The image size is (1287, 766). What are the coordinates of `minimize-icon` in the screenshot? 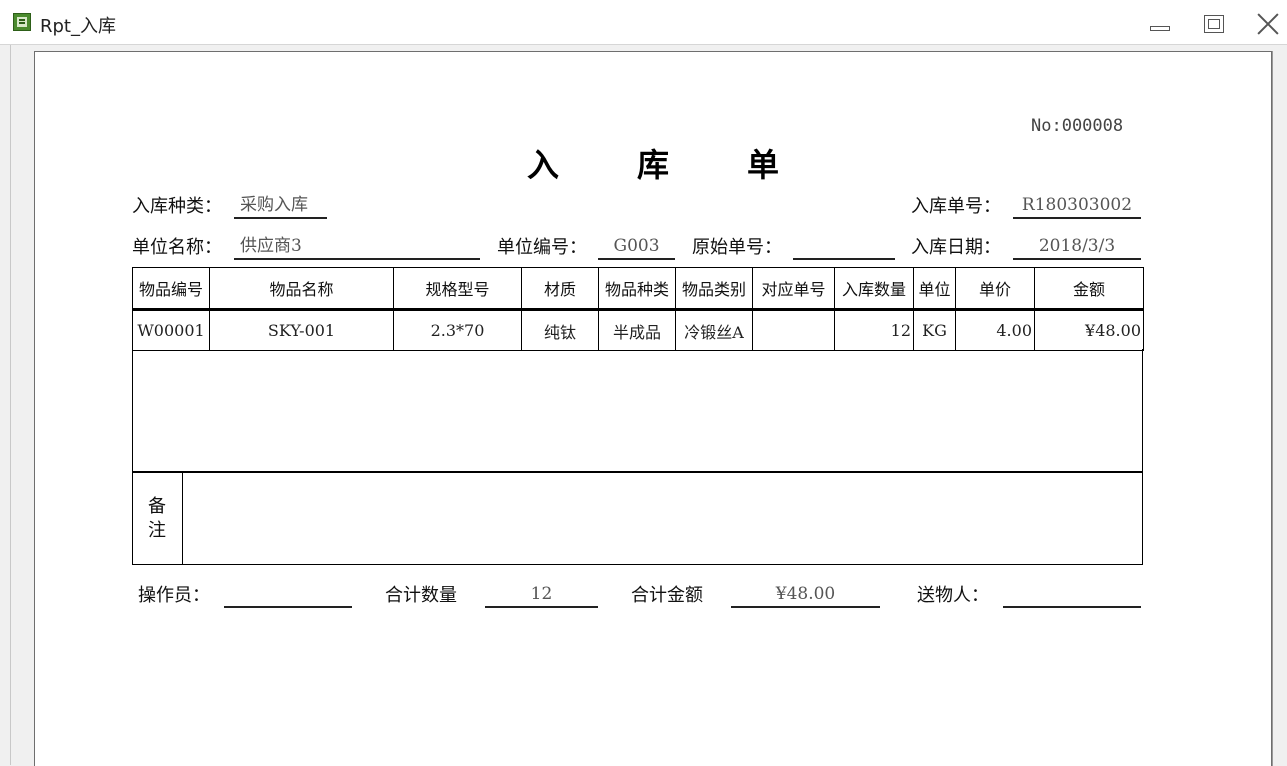 It's located at (1160, 24).